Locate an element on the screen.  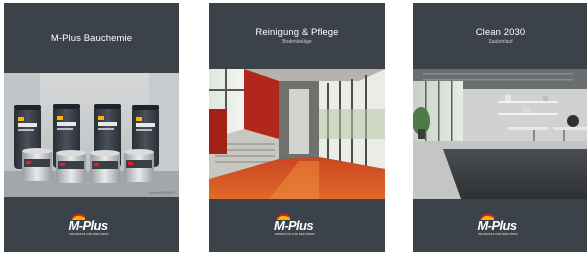
card-title: M-Plus Bauchemie is located at coordinates (91, 38).